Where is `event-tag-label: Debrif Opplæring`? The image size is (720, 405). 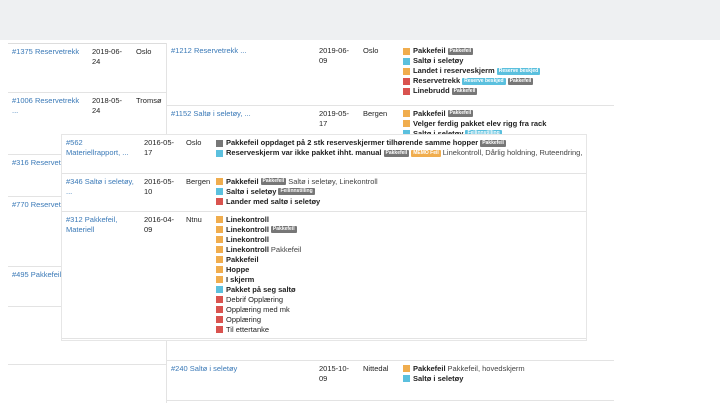 event-tag-label: Debrif Opplæring is located at coordinates (255, 299).